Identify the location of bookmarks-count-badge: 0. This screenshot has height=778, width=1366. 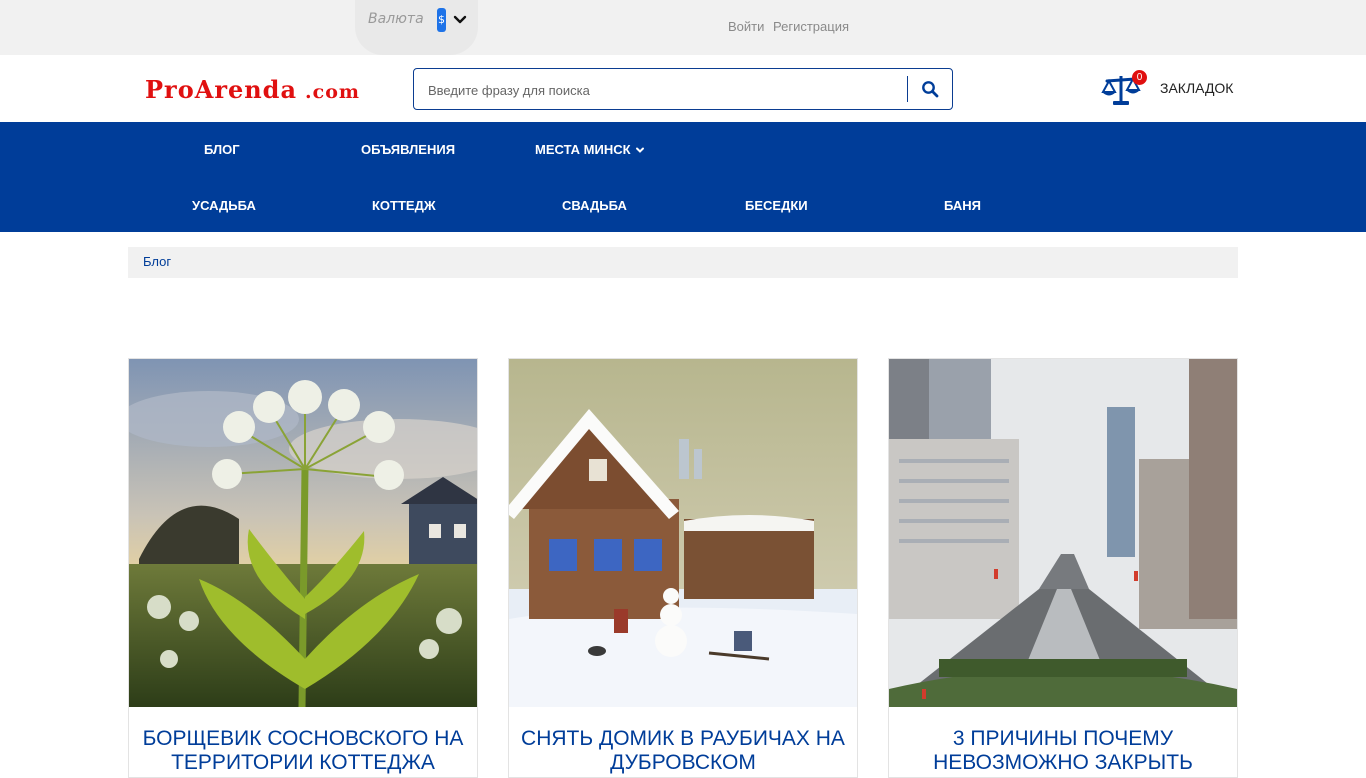
(1139, 77).